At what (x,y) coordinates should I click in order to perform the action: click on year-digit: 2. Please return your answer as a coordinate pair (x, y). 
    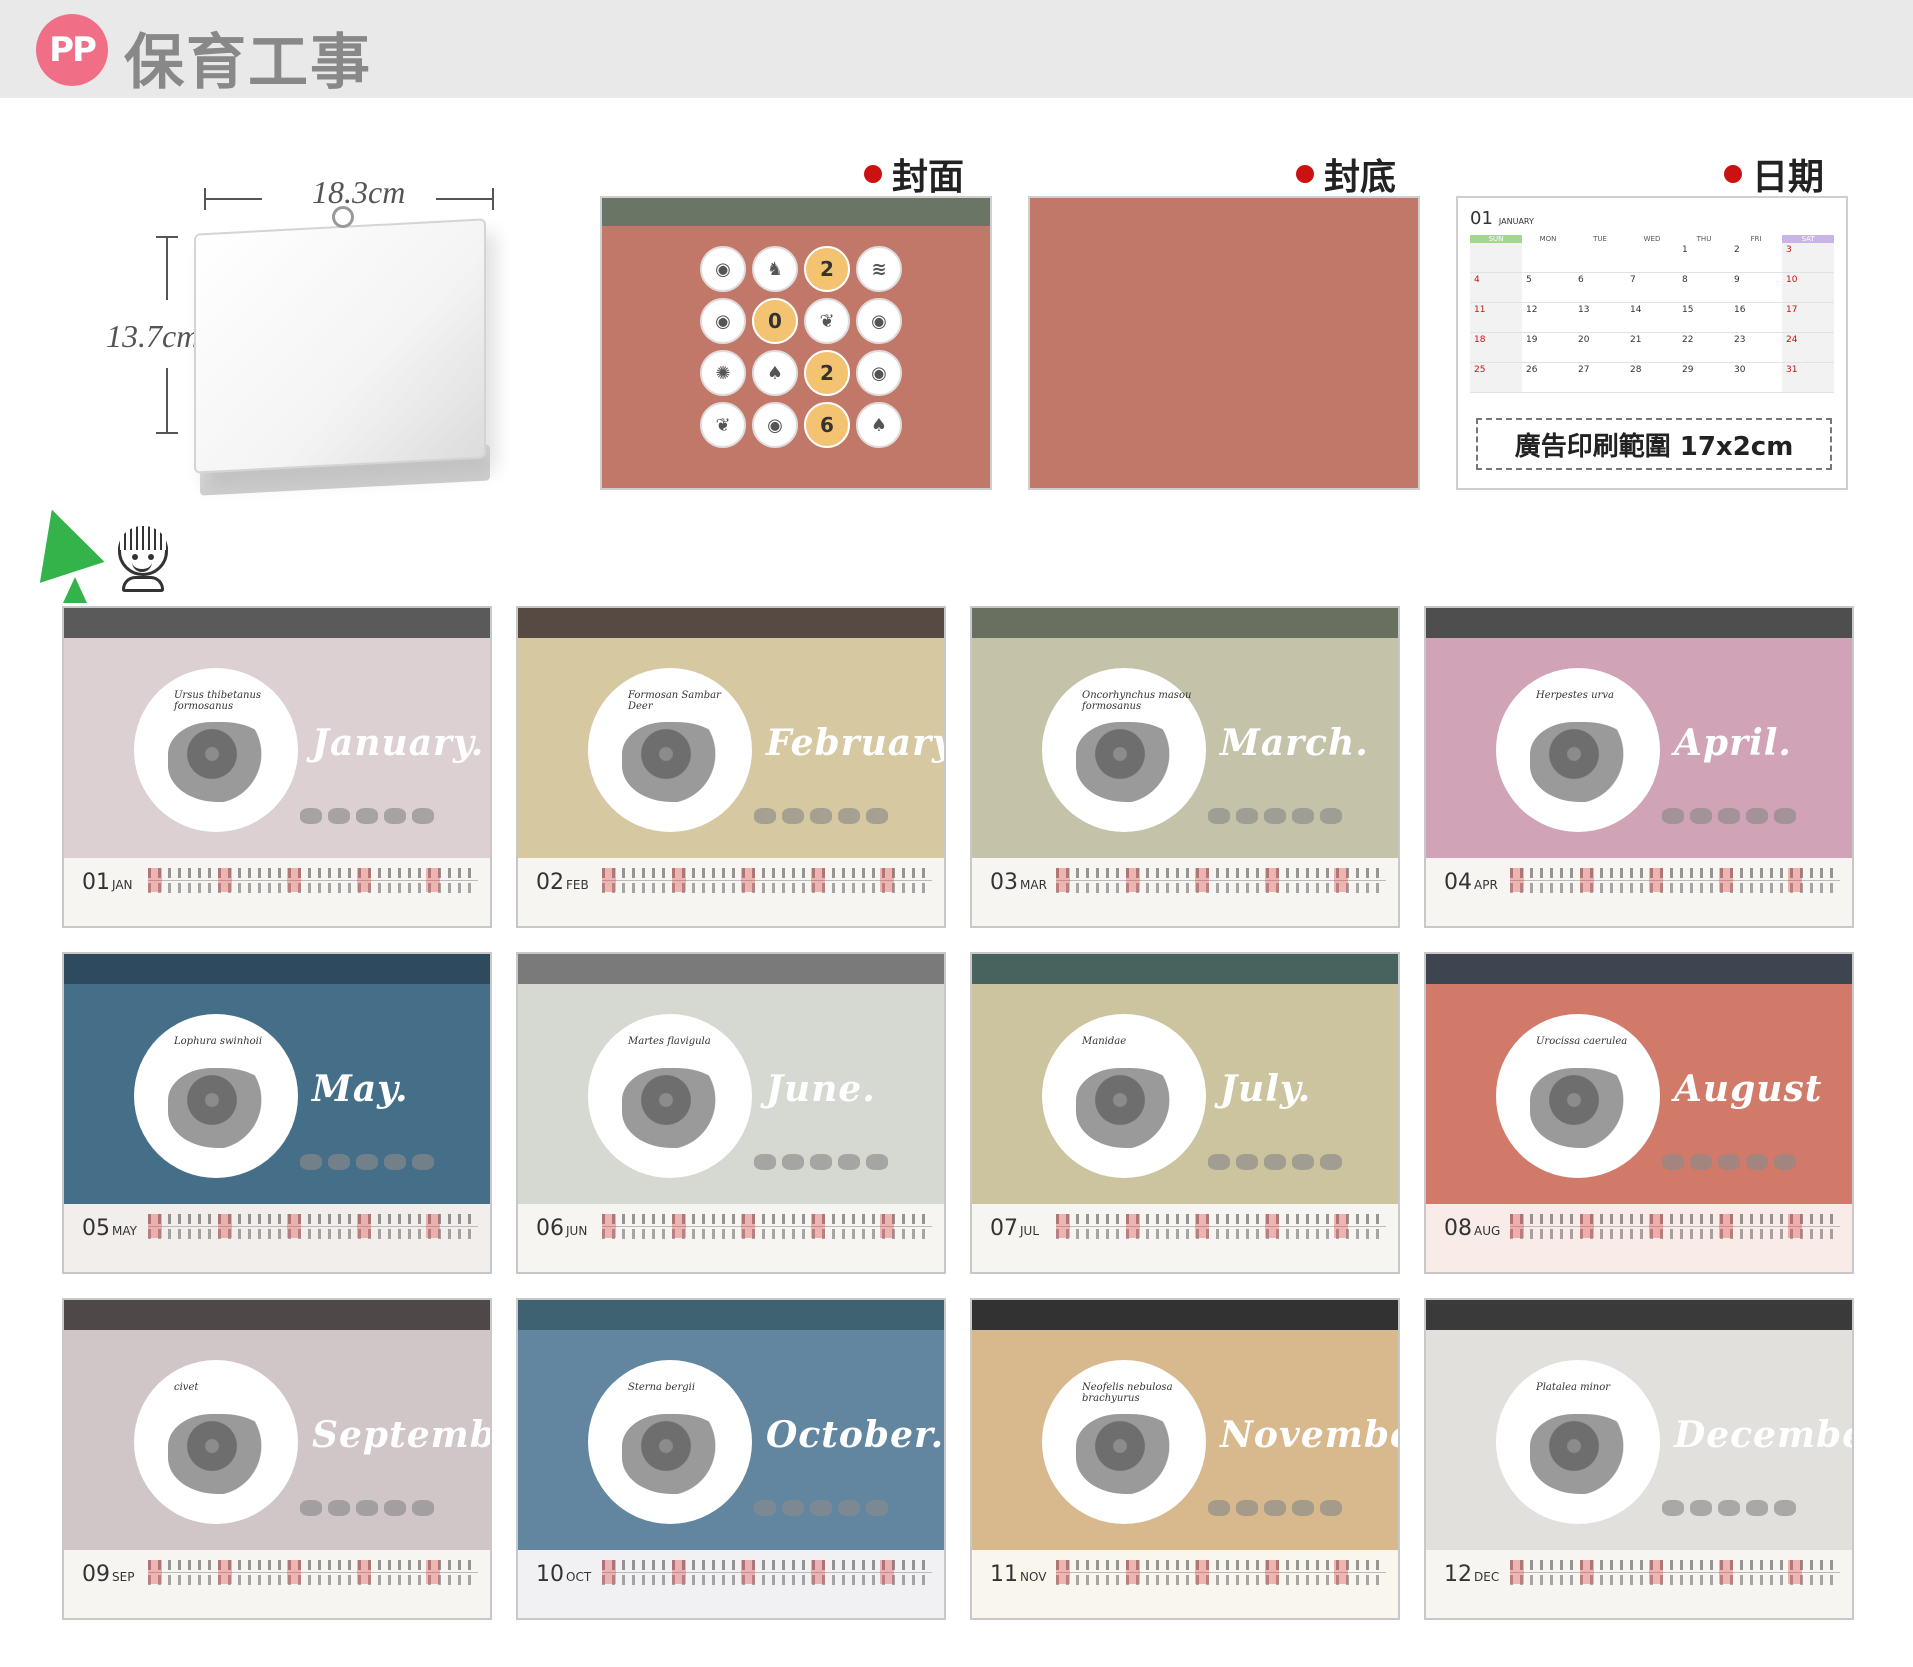
    Looking at the image, I should click on (827, 373).